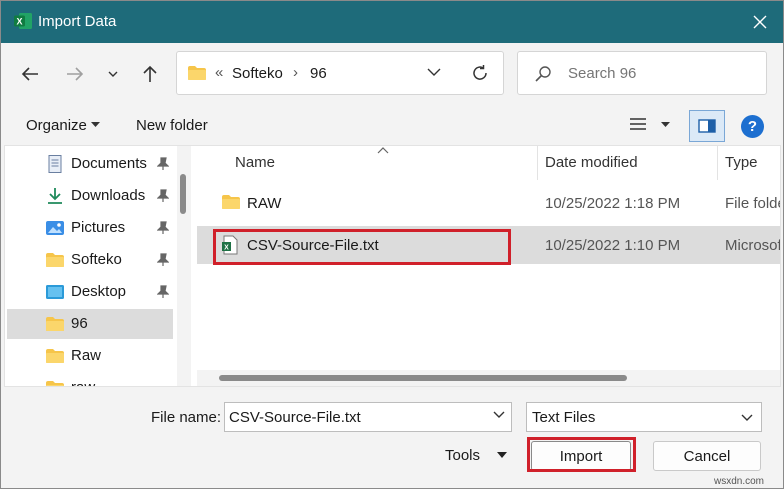 The width and height of the screenshot is (784, 489). What do you see at coordinates (613, 245) in the screenshot?
I see `file-date: 10/25/2022 1:10 PM` at bounding box center [613, 245].